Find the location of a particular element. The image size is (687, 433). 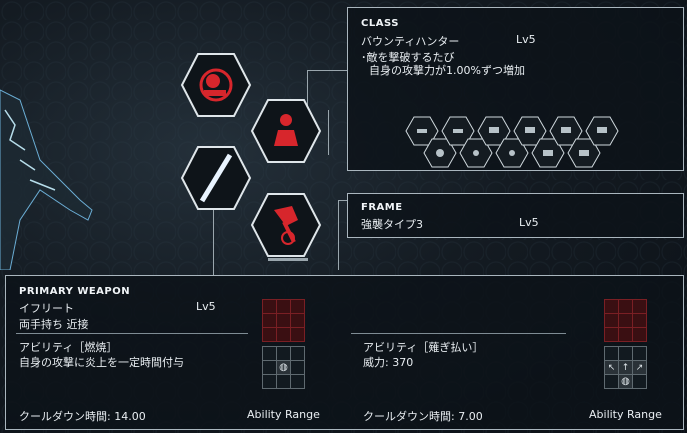

ability1-range-grid-enemy is located at coordinates (283, 320).